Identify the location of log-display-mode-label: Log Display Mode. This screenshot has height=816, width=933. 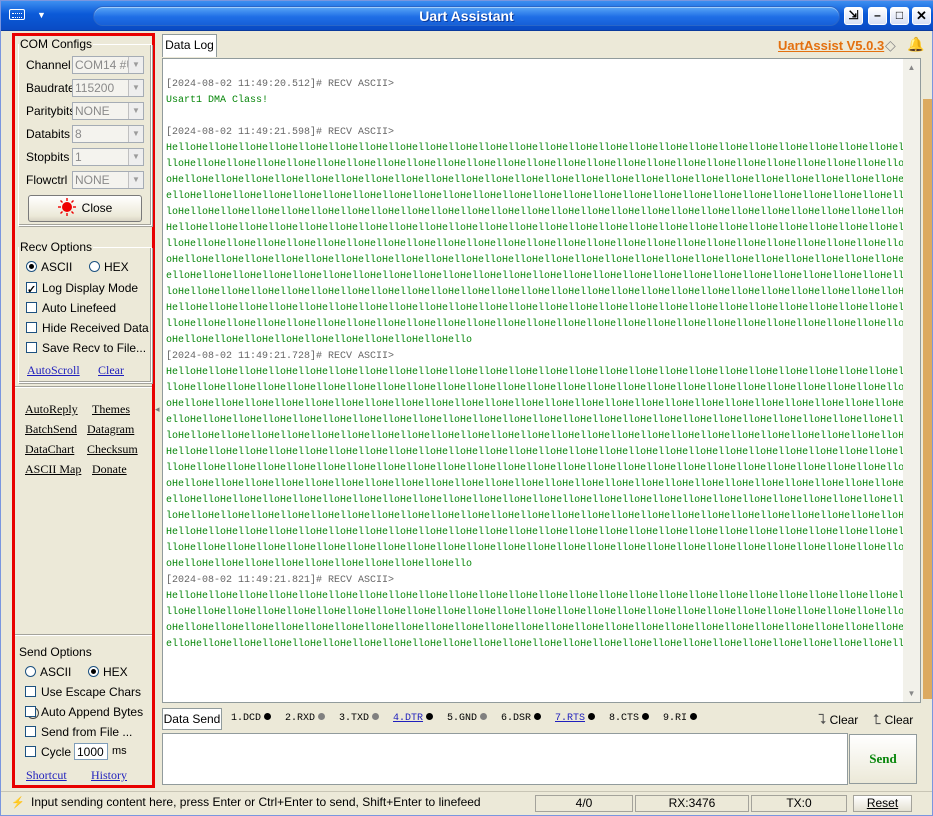
(90, 288).